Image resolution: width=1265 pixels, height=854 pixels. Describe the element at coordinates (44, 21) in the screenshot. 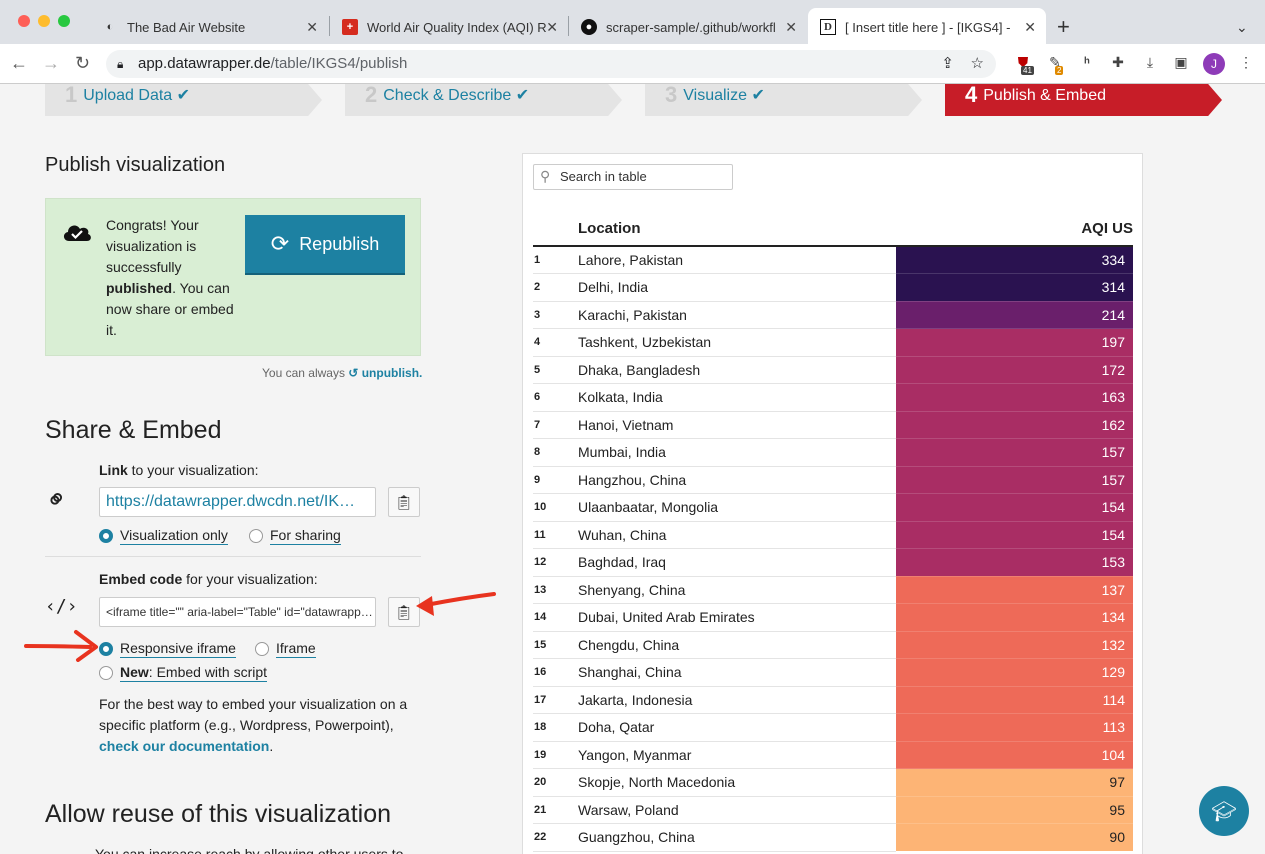

I see `minimize-window-icon` at that location.